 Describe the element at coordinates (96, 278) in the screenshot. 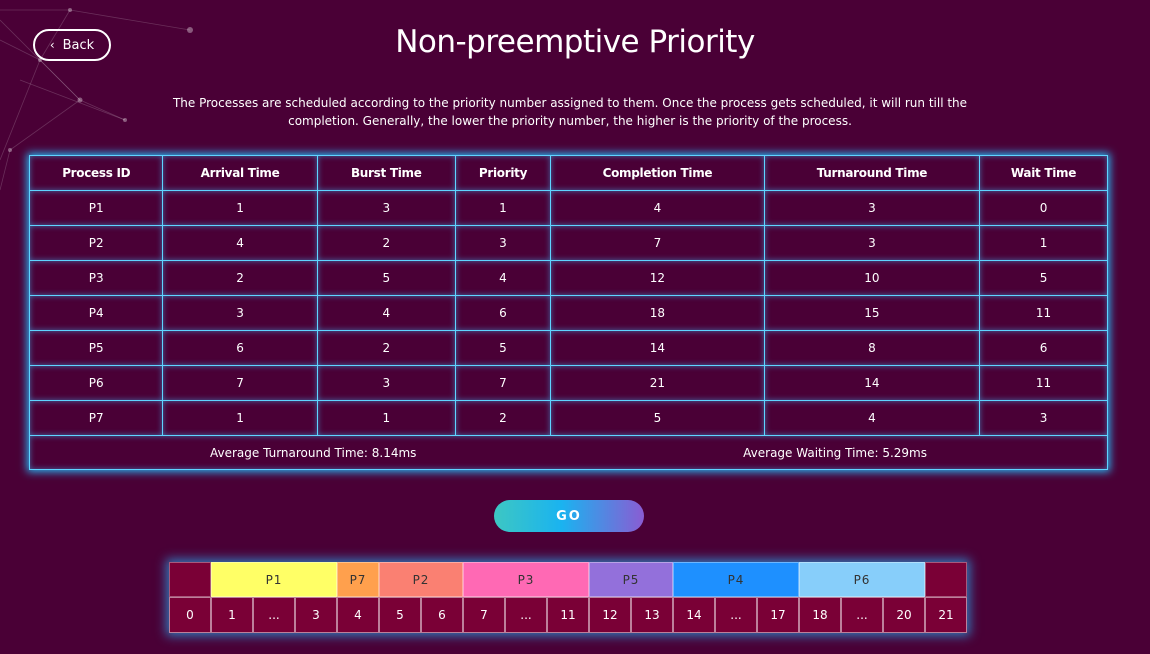

I see `table-cell: P3` at that location.